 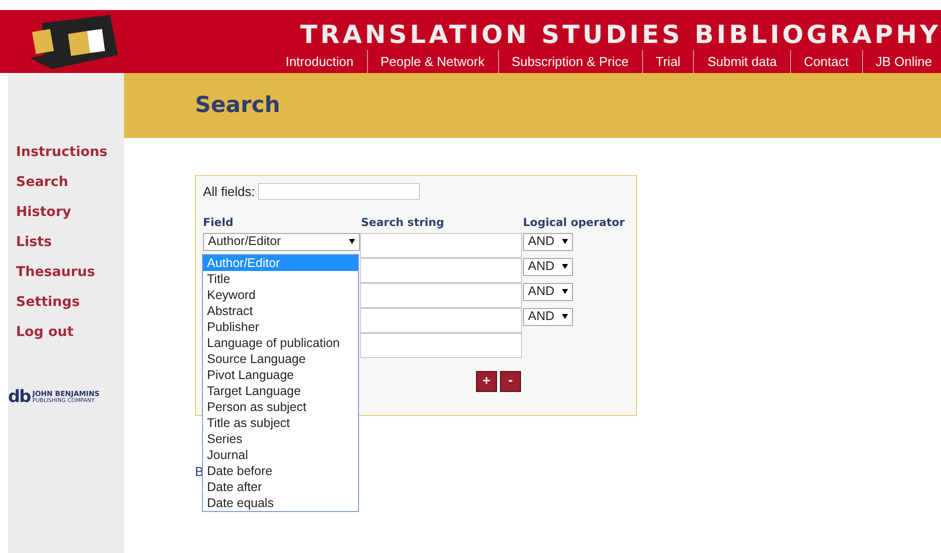 What do you see at coordinates (280, 503) in the screenshot?
I see `dropdown-option: Date equals` at bounding box center [280, 503].